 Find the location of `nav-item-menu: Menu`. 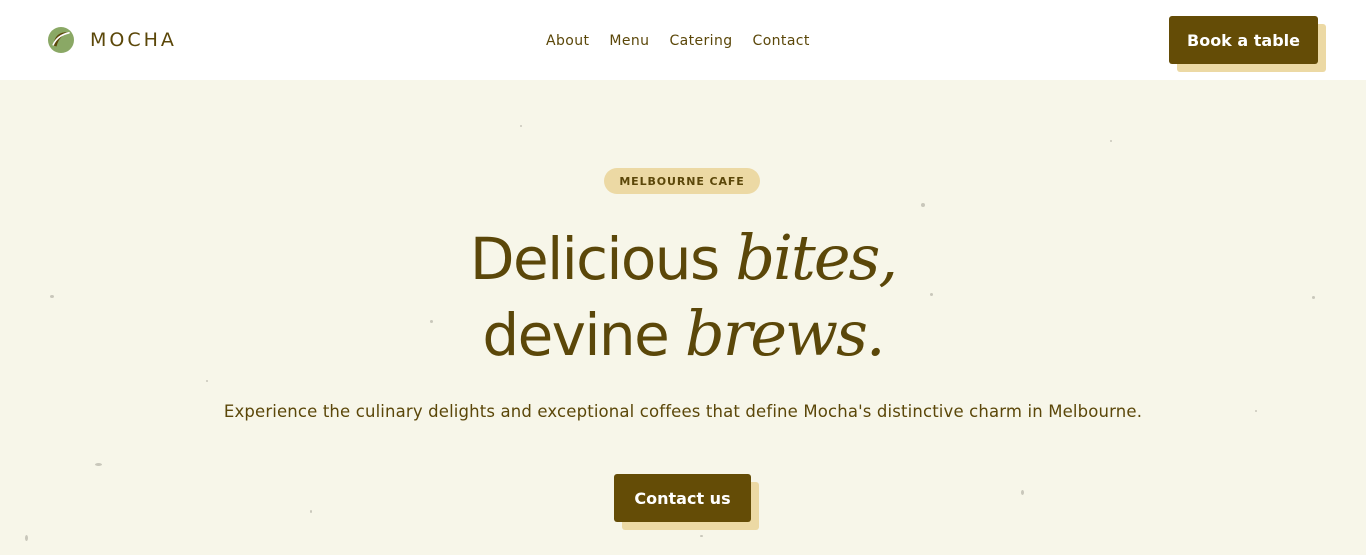

nav-item-menu: Menu is located at coordinates (629, 41).